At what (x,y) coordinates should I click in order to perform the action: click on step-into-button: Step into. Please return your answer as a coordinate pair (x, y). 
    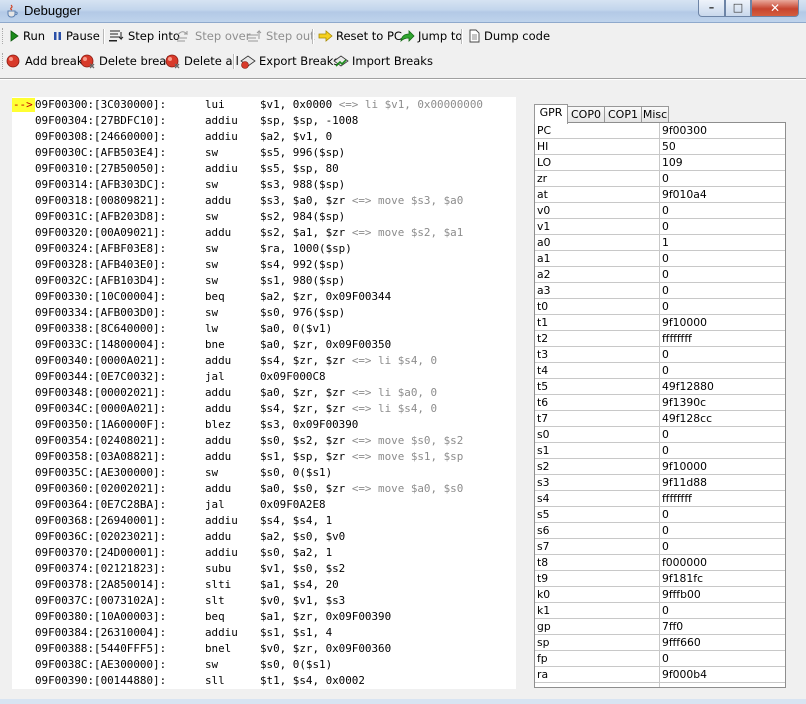
    Looking at the image, I should click on (144, 36).